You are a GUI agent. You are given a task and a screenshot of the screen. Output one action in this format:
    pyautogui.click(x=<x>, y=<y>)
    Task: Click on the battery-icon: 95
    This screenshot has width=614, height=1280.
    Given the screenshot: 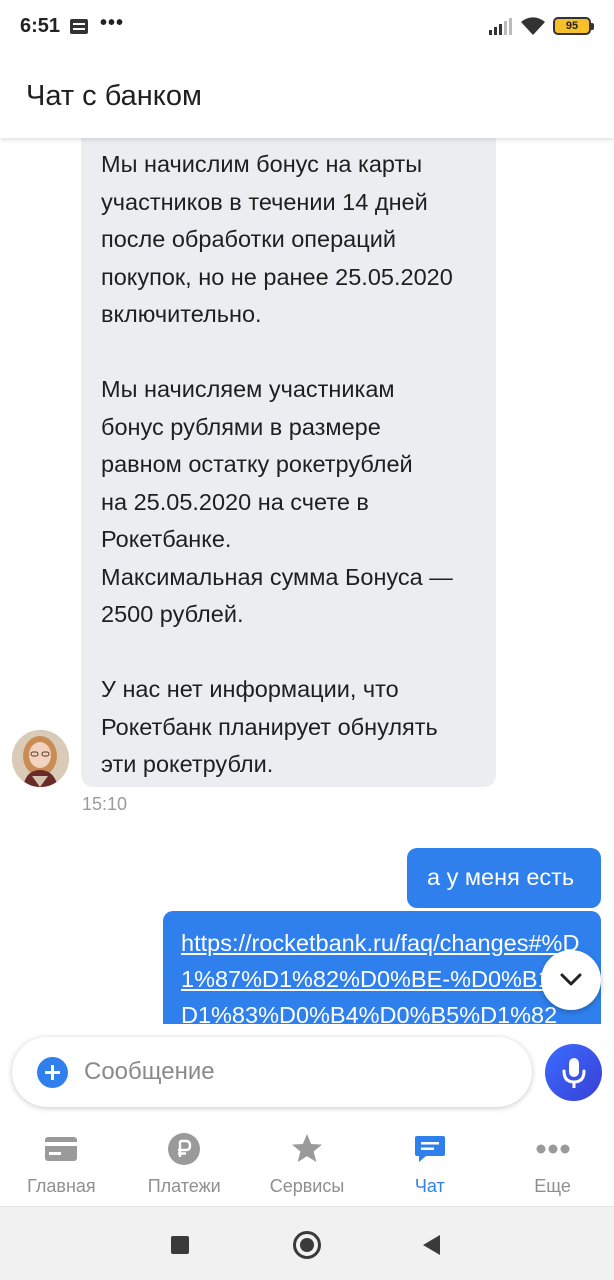 What is the action you would take?
    pyautogui.click(x=573, y=26)
    